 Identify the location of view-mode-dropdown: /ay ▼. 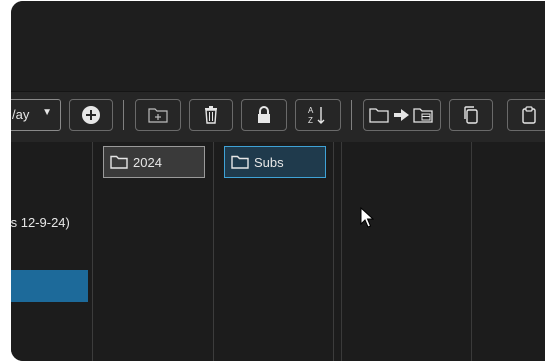
(36, 115).